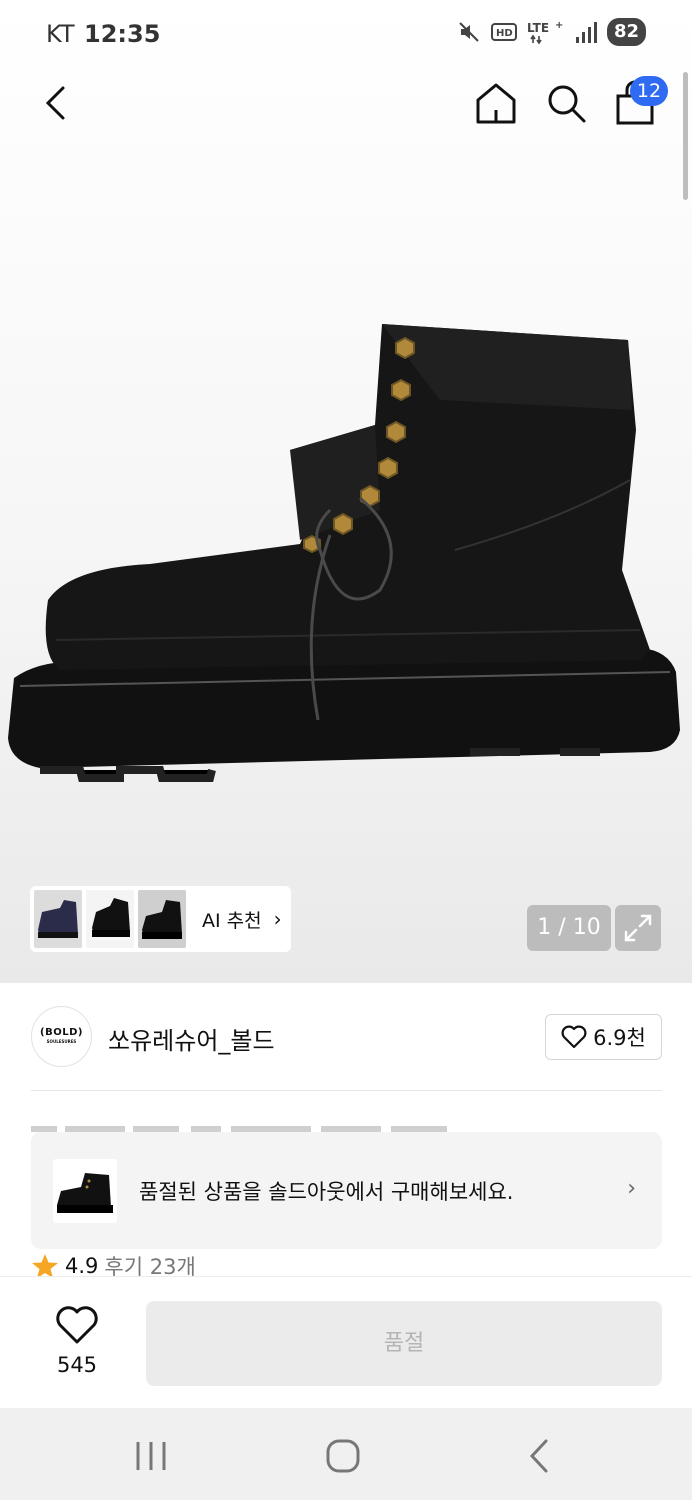 The height and width of the screenshot is (1500, 692). I want to click on search-icon, so click(566, 103).